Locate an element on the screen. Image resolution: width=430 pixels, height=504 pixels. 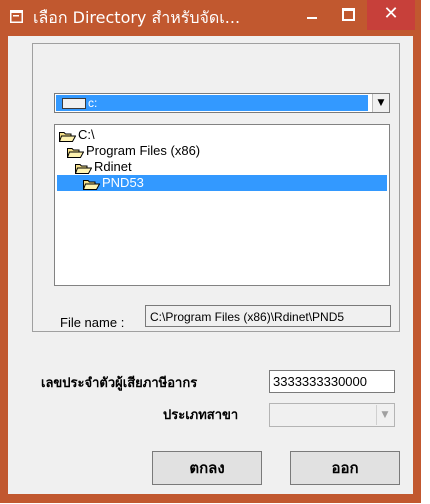
directory-item-program-files: Program Files (x86) is located at coordinates (133, 151).